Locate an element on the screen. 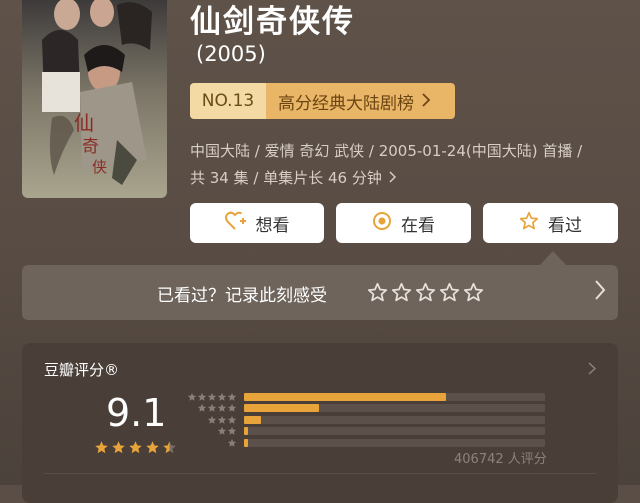 The width and height of the screenshot is (640, 503). score-stars is located at coordinates (135, 447).